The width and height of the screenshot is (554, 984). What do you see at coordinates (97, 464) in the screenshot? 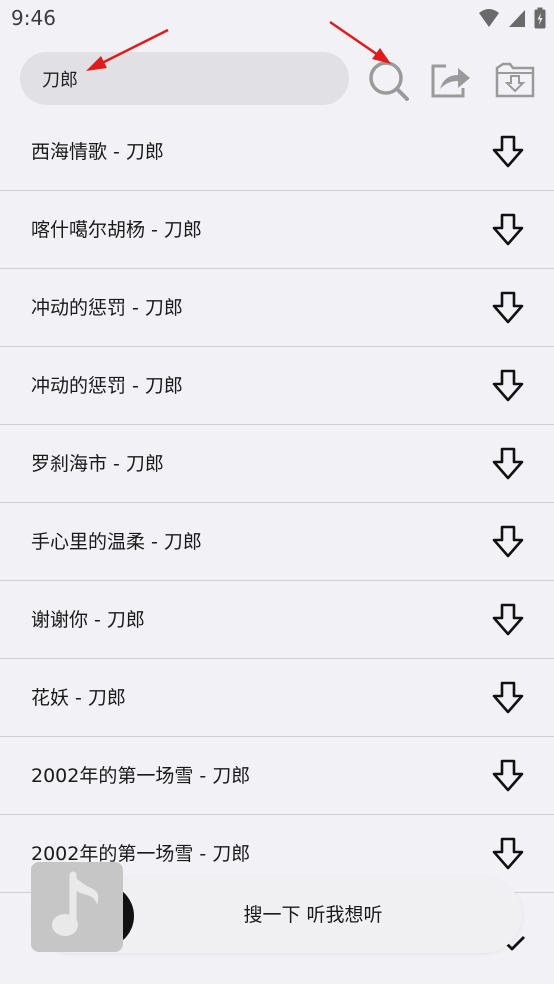
I see `song-title: 罗刹海市 - 刀郎` at bounding box center [97, 464].